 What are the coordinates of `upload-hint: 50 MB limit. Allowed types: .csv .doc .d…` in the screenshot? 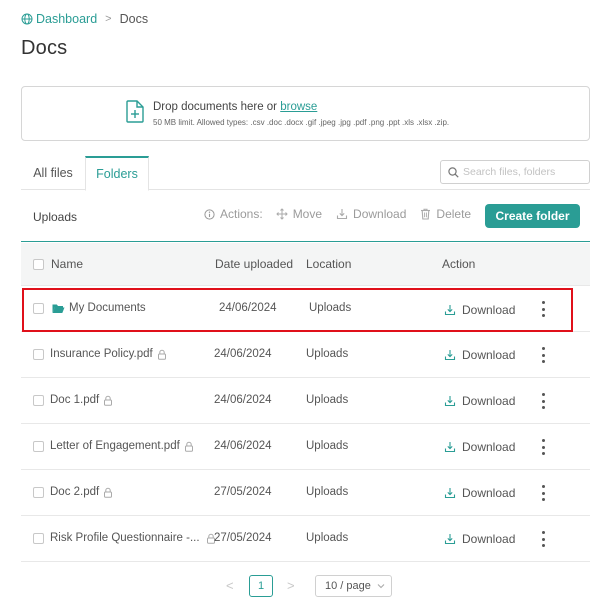 It's located at (301, 122).